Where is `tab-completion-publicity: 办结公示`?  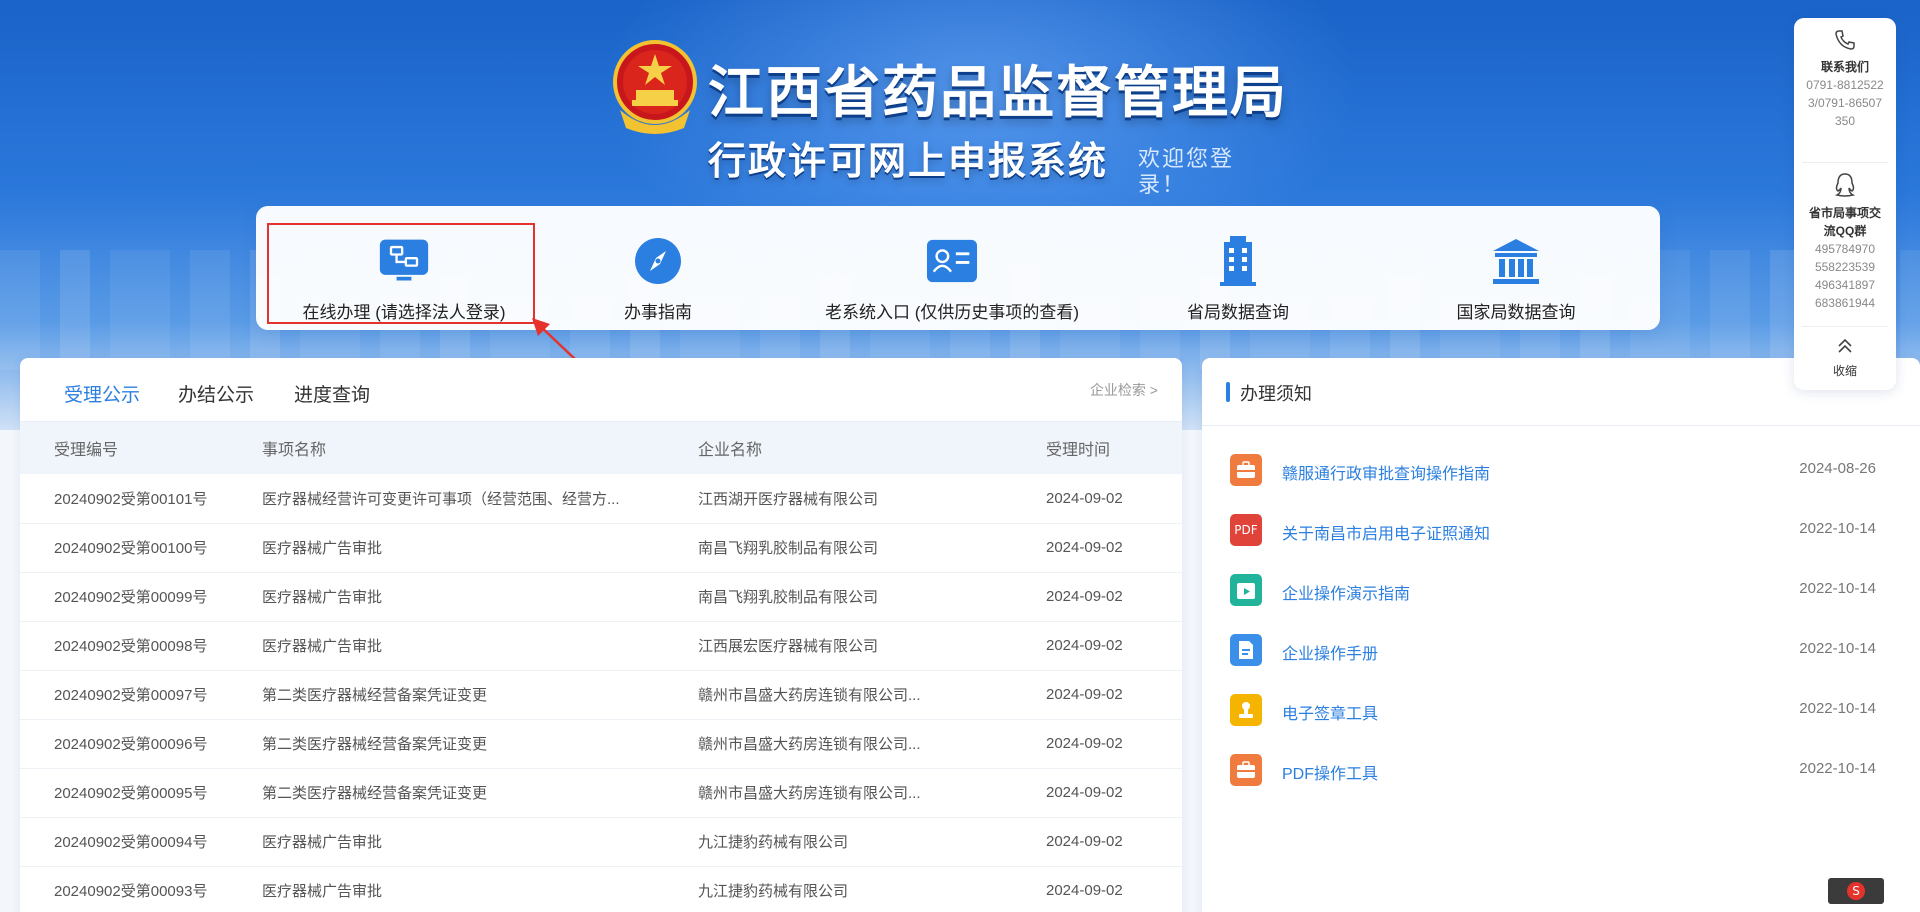 tab-completion-publicity: 办结公示 is located at coordinates (216, 401).